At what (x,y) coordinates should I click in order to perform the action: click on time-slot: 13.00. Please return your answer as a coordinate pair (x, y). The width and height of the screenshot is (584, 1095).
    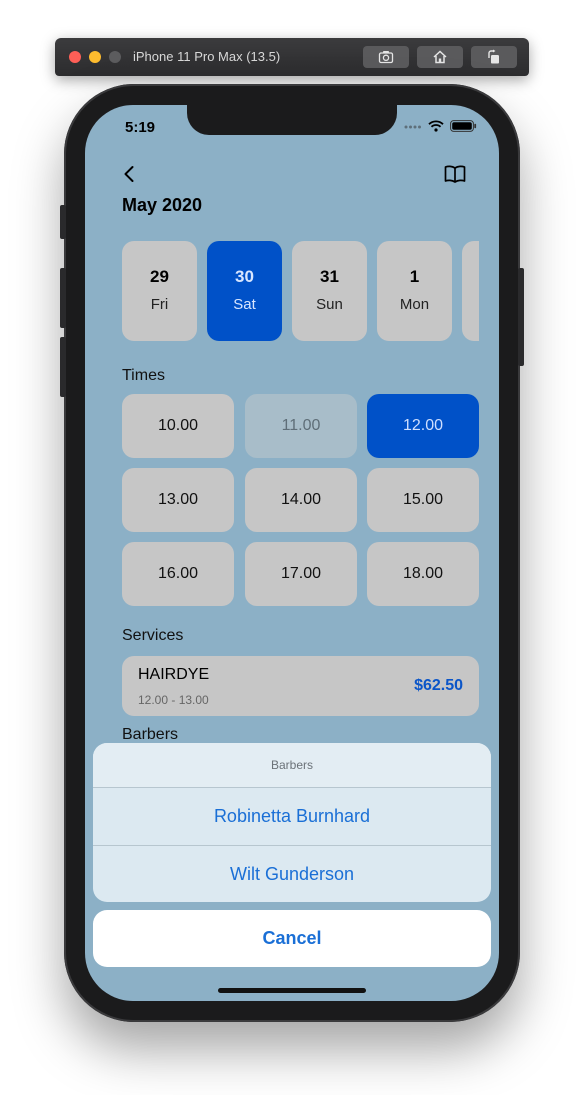
    Looking at the image, I should click on (178, 500).